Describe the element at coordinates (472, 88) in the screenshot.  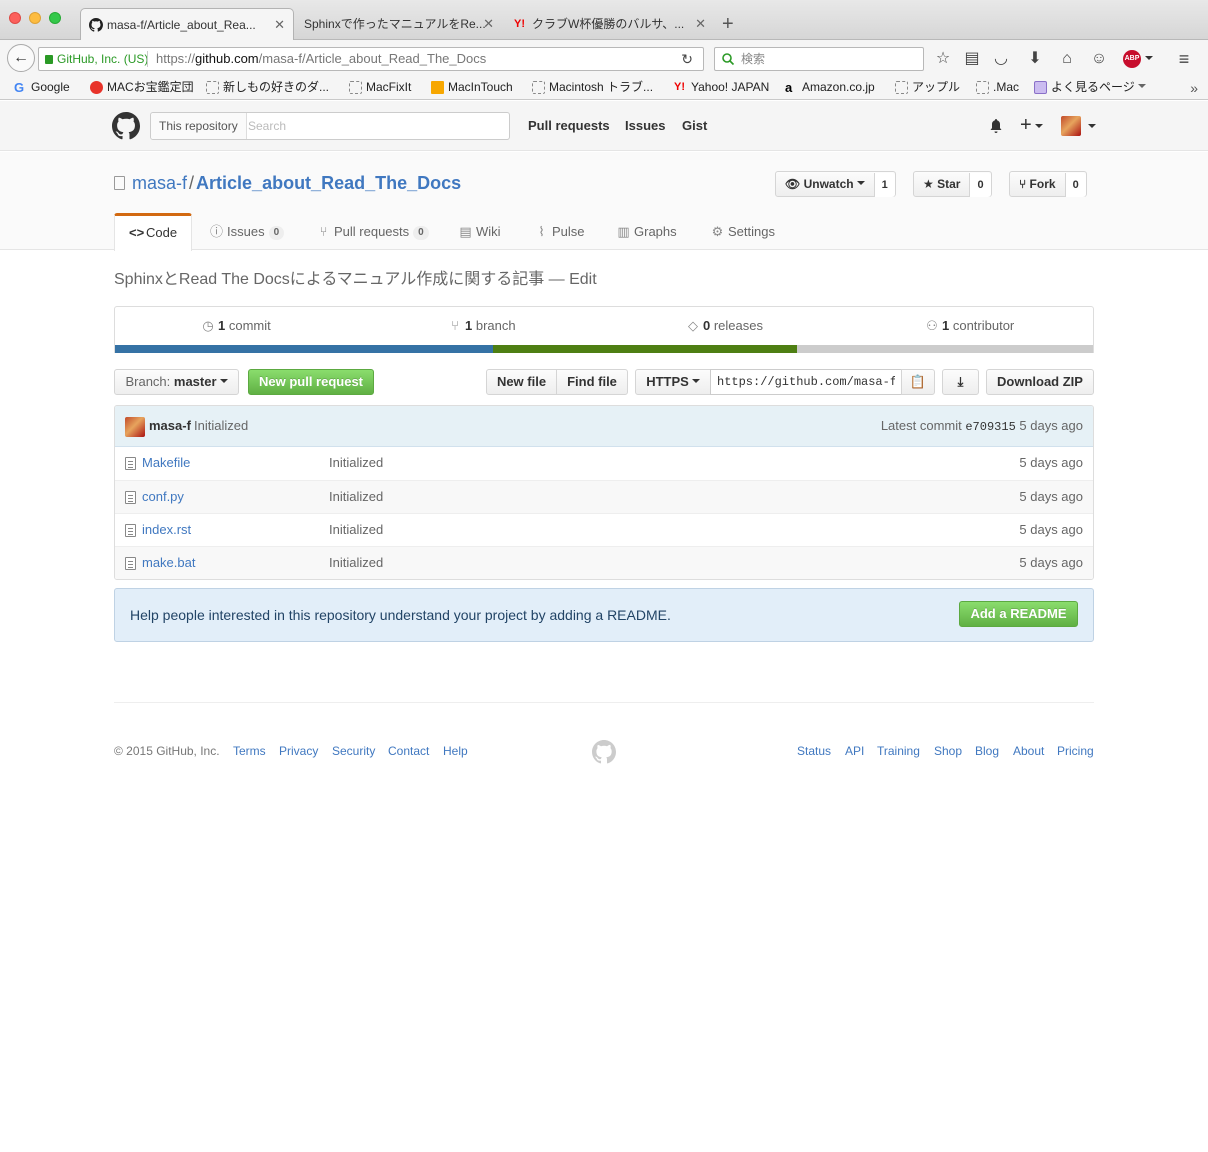
I see `bookmark-macintouch: MacInTouch` at that location.